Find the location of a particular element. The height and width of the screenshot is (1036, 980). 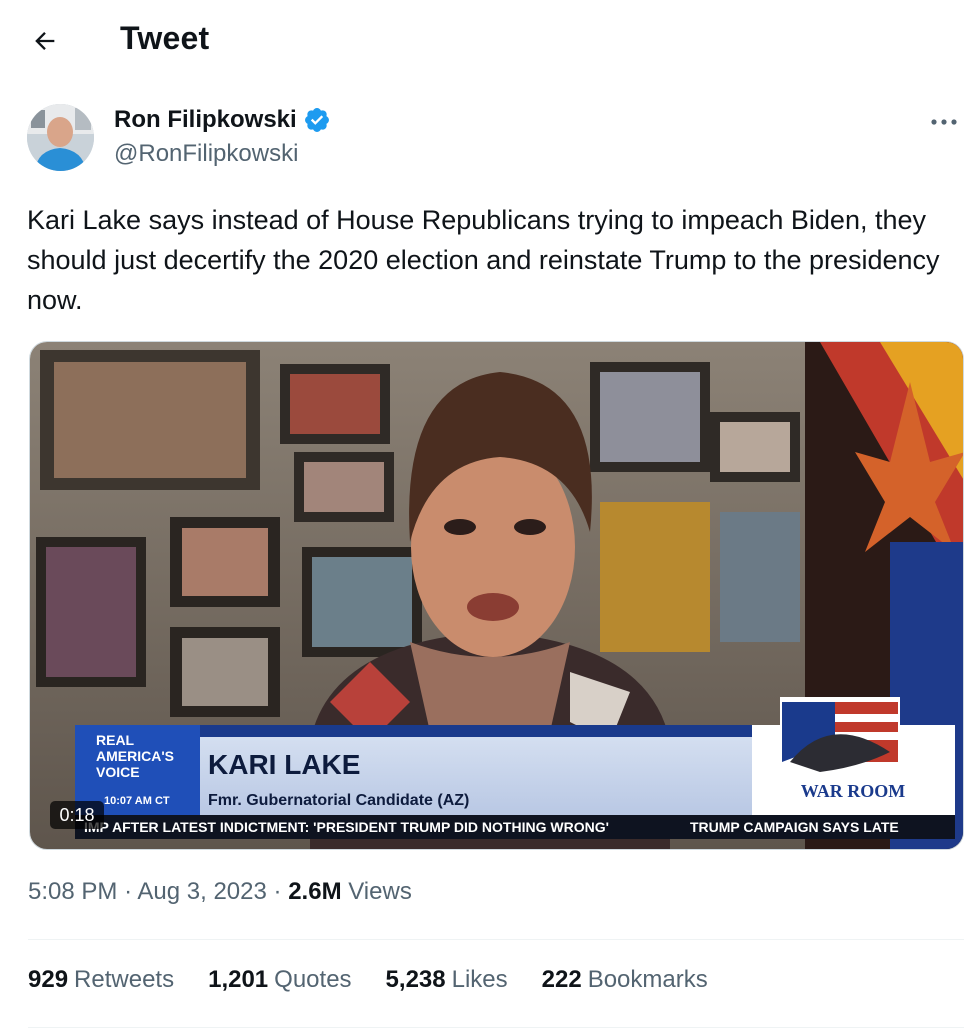

video-duration: 0:18 is located at coordinates (76, 815).